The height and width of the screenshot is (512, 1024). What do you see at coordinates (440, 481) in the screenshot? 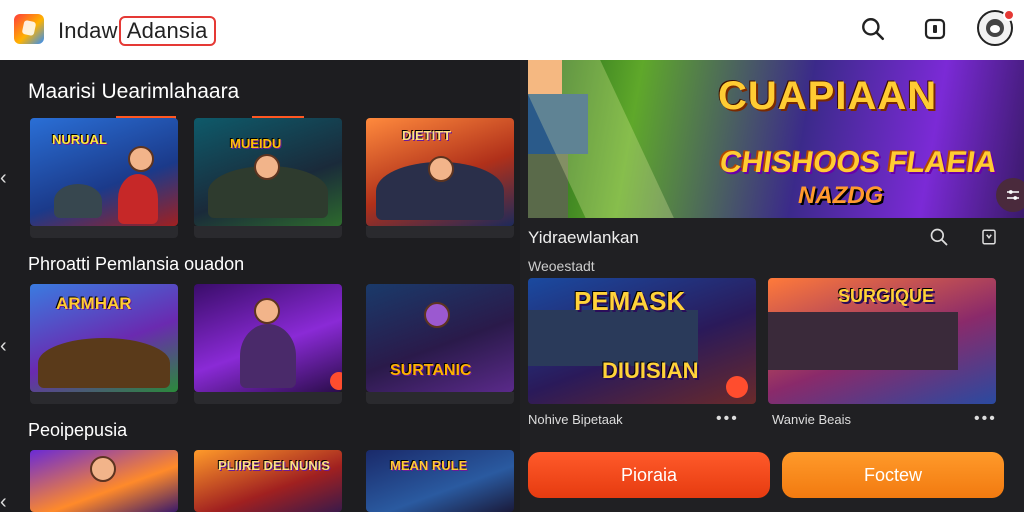
I see `game-card-9: MEAN RULE` at bounding box center [440, 481].